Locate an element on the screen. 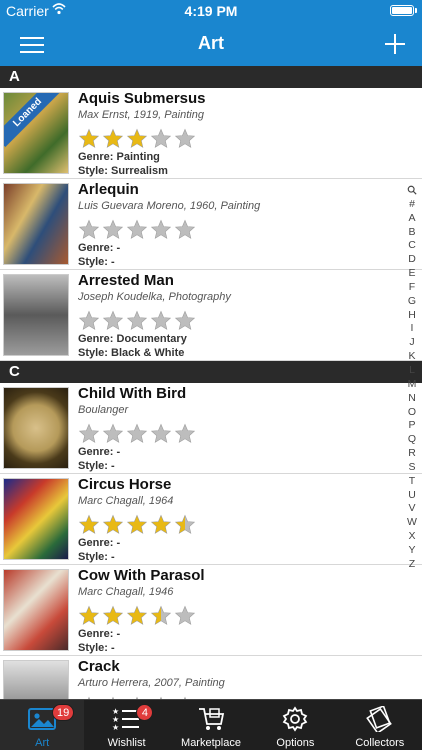  index-letter: R is located at coordinates (412, 454).